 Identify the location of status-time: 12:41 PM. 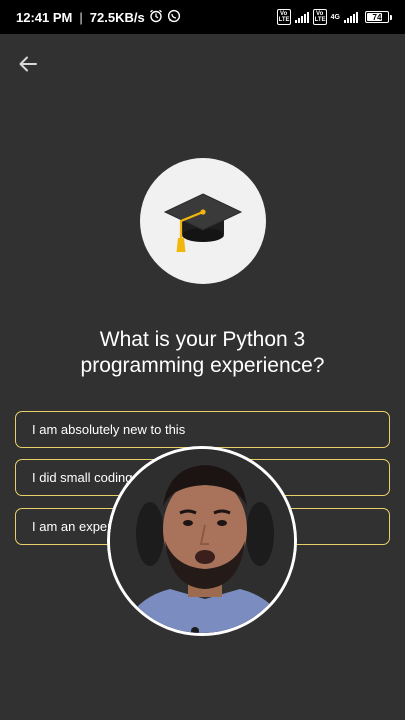
(44, 17).